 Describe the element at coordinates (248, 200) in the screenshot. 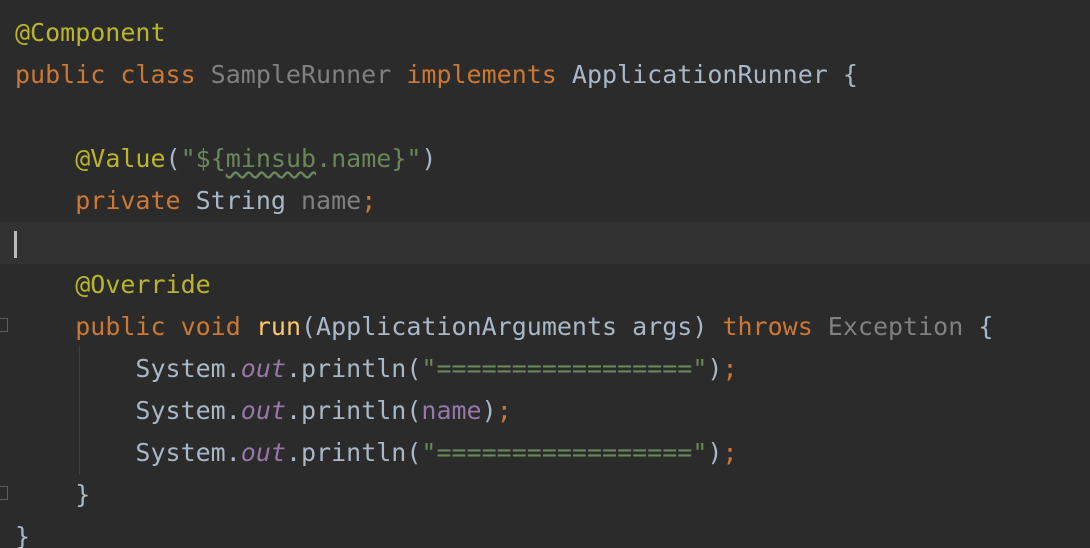

I see `code-token: String` at that location.